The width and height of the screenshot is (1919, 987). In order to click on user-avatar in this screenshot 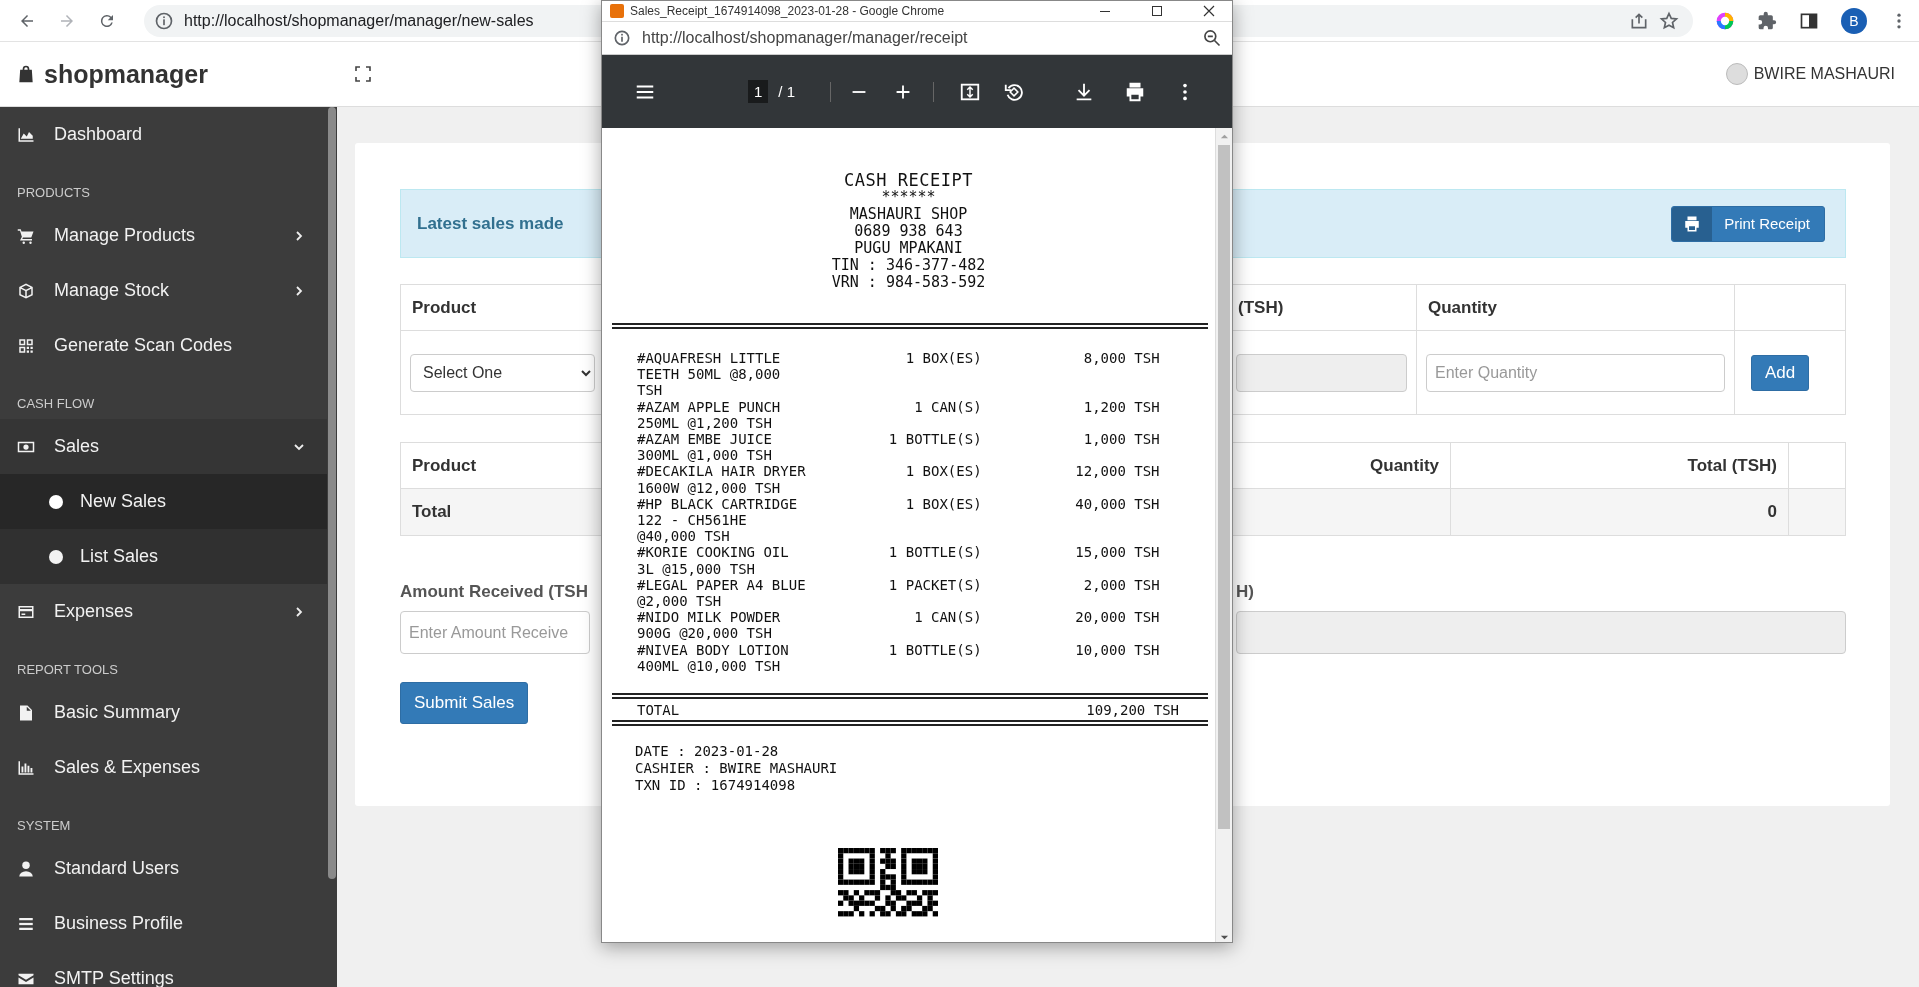, I will do `click(1736, 74)`.